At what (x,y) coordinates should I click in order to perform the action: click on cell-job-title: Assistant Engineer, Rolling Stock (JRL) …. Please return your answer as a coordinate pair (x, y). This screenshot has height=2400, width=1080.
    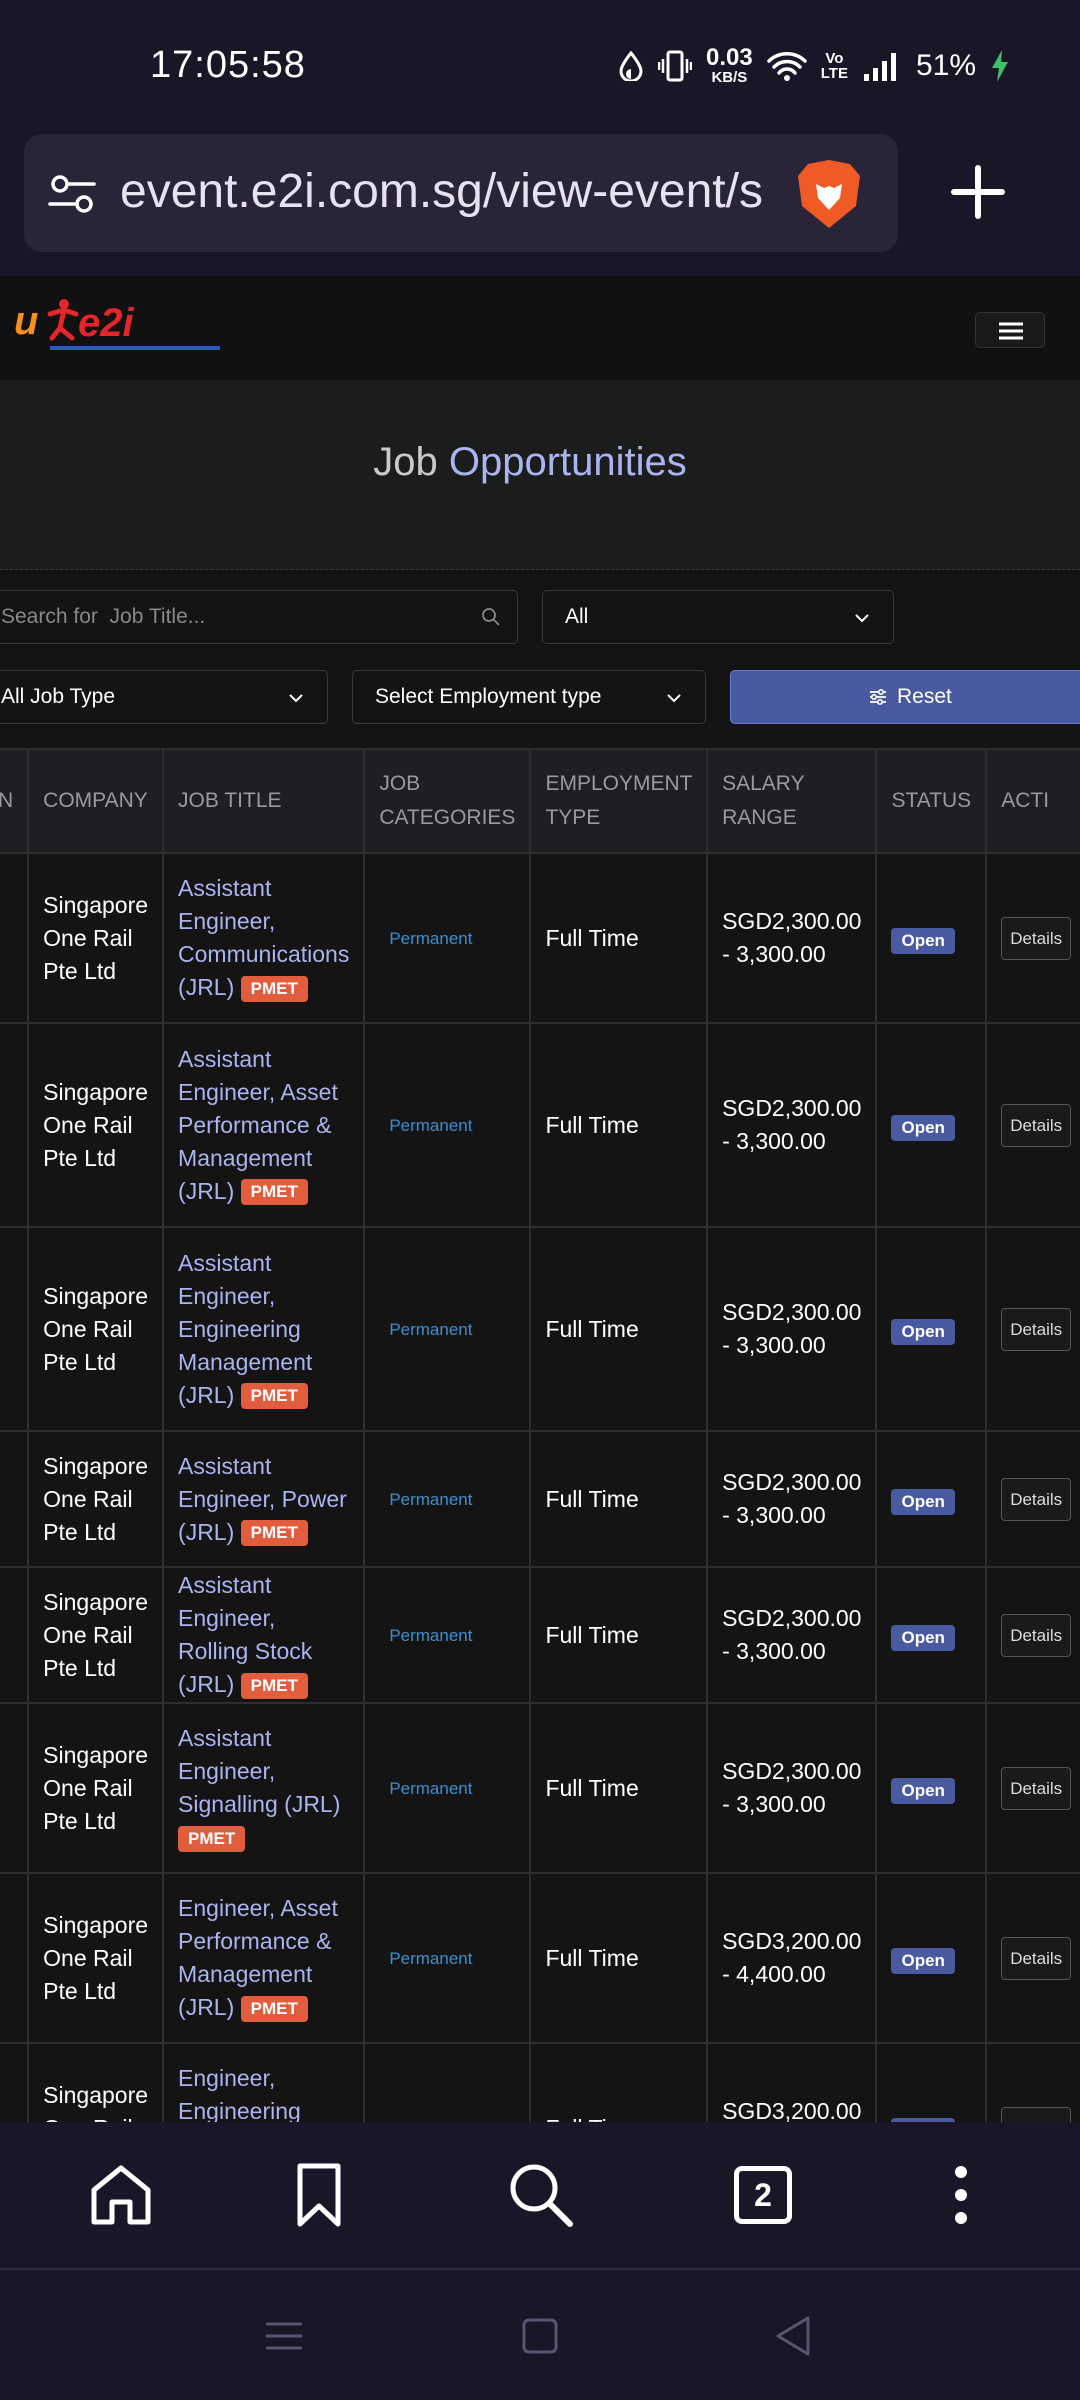
    Looking at the image, I should click on (264, 1635).